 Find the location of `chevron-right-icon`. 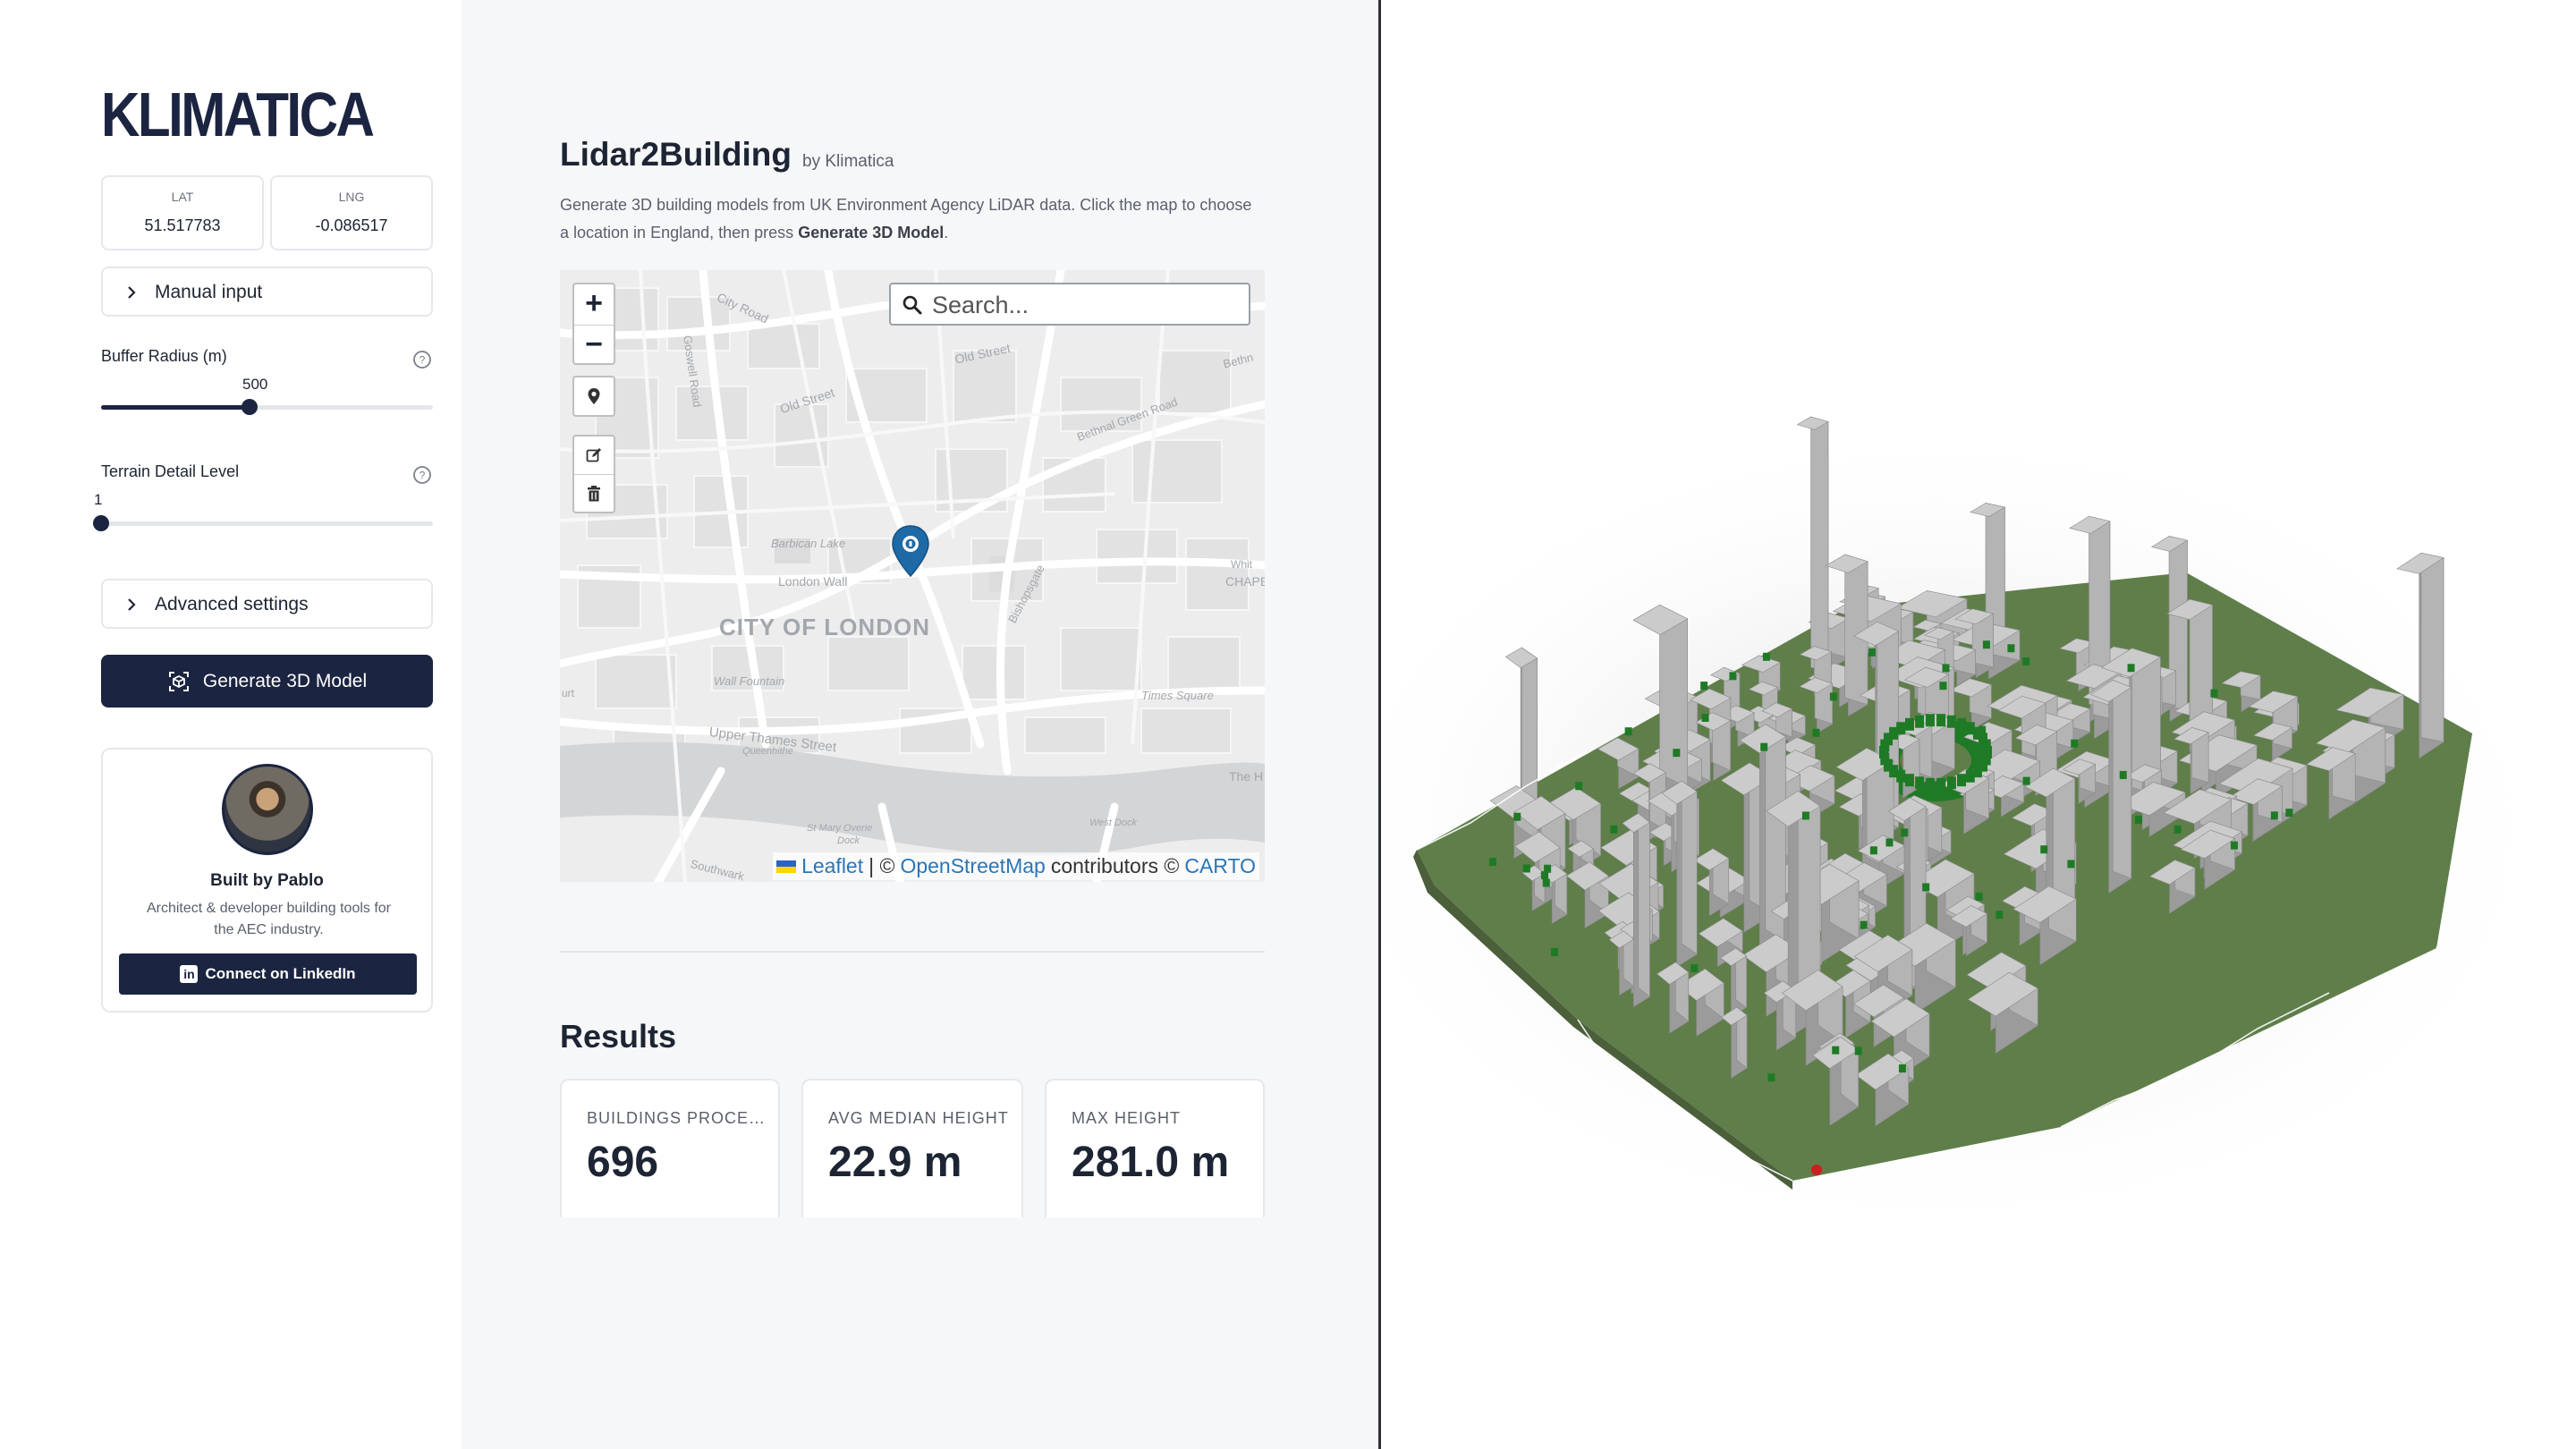

chevron-right-icon is located at coordinates (132, 292).